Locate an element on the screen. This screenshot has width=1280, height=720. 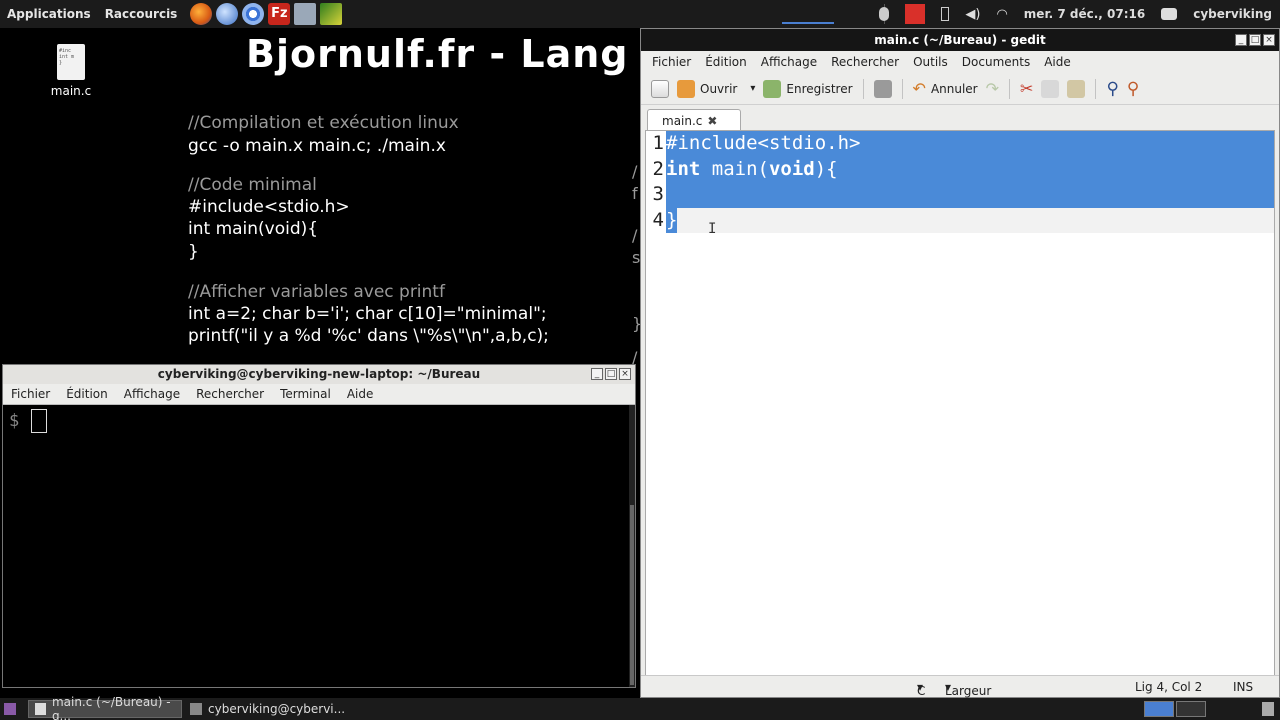
text-cursor-icon: I is located at coordinates (712, 229).